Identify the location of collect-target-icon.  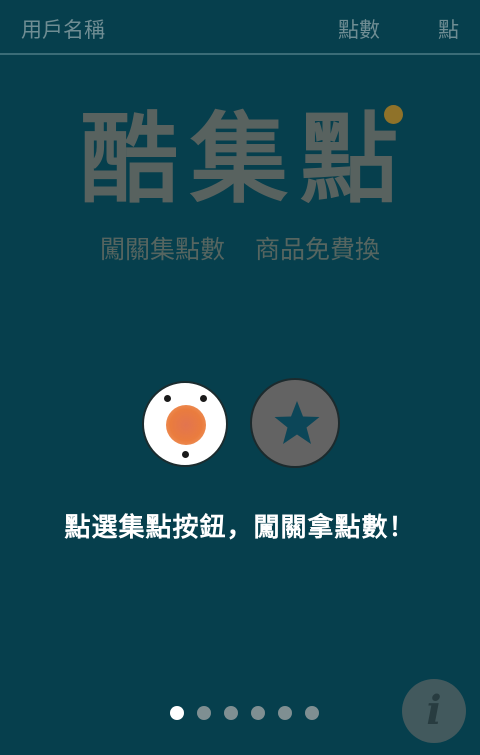
(186, 425).